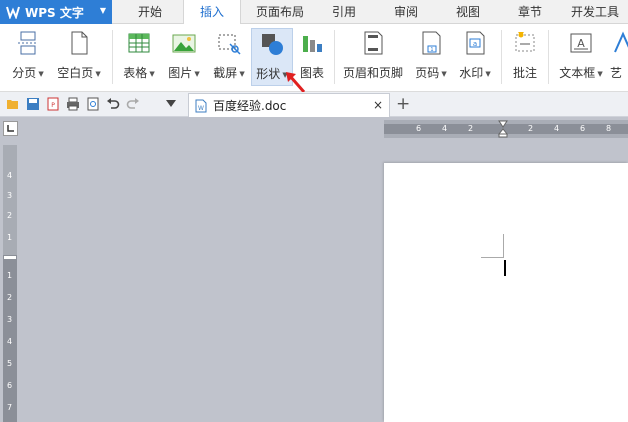  Describe the element at coordinates (475, 57) in the screenshot. I see `watermark-button: a 水印 ▼` at that location.